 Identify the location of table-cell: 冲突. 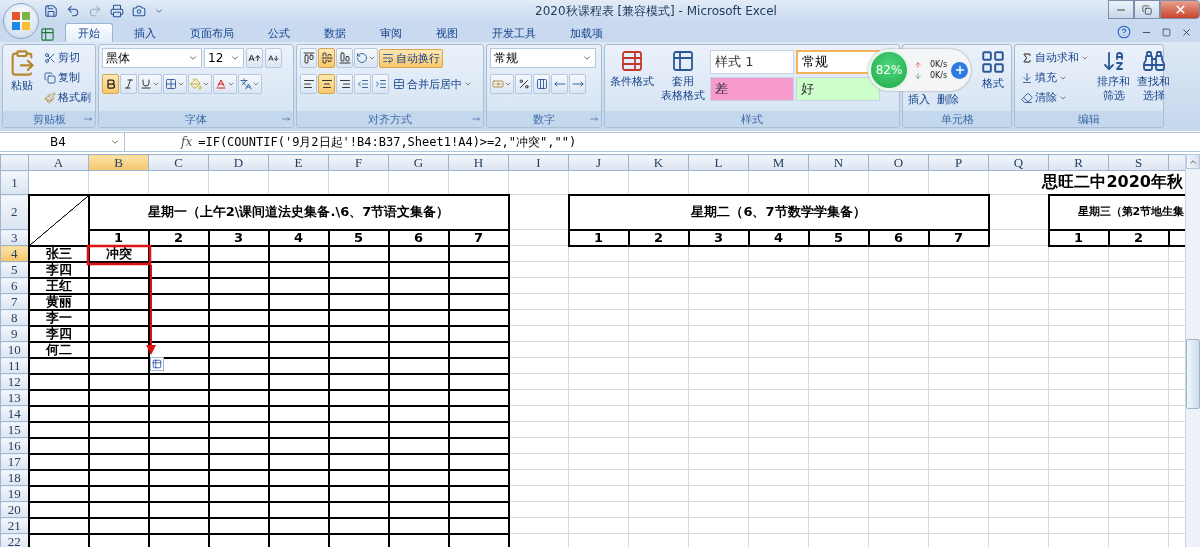
(118, 253).